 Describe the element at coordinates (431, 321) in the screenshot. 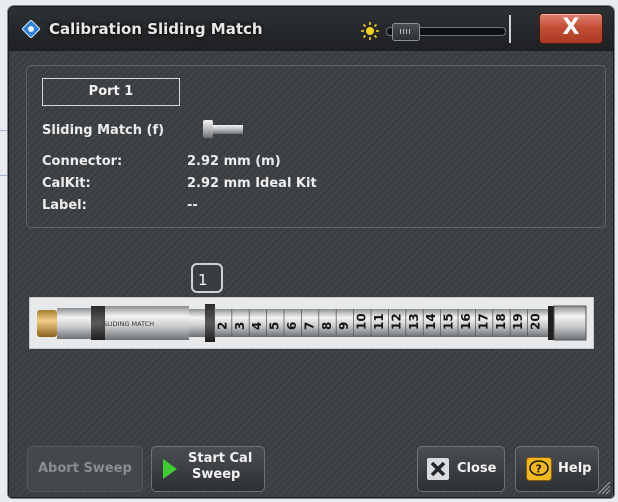

I see `scale-label: 14` at that location.